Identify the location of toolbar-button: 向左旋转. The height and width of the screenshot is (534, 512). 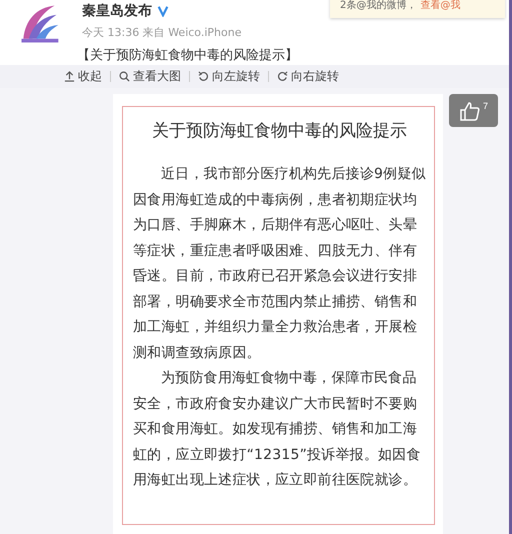
(229, 76).